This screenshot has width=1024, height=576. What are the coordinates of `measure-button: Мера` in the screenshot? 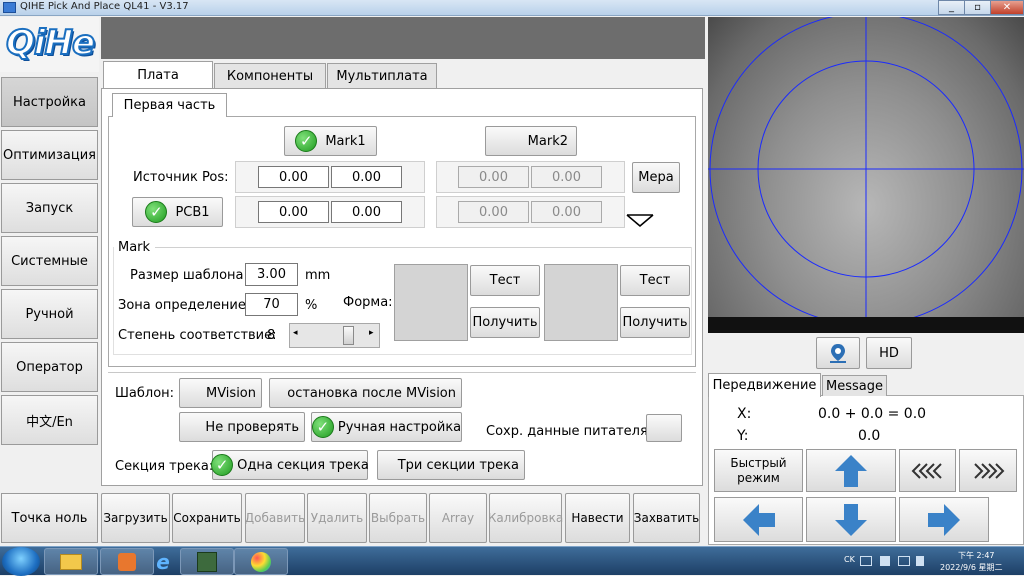 It's located at (656, 177).